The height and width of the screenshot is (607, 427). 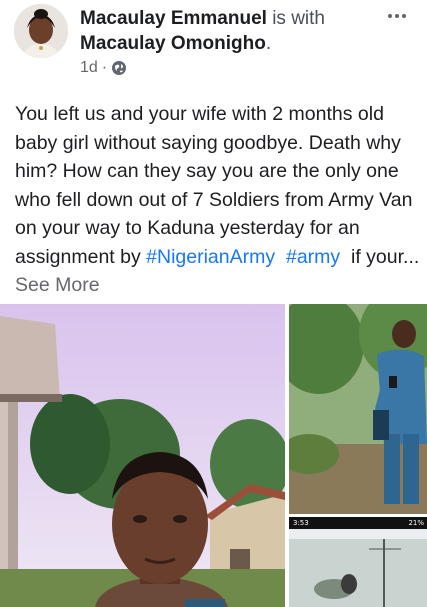 What do you see at coordinates (416, 523) in the screenshot?
I see `status-battery: 21%` at bounding box center [416, 523].